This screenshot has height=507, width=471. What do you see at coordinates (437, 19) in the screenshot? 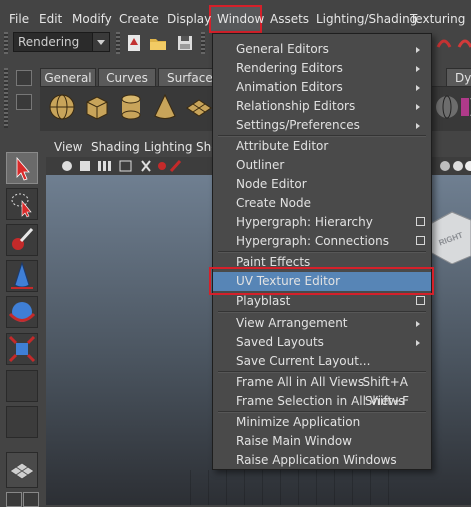
I see `menu-texturing: Texturing` at bounding box center [437, 19].